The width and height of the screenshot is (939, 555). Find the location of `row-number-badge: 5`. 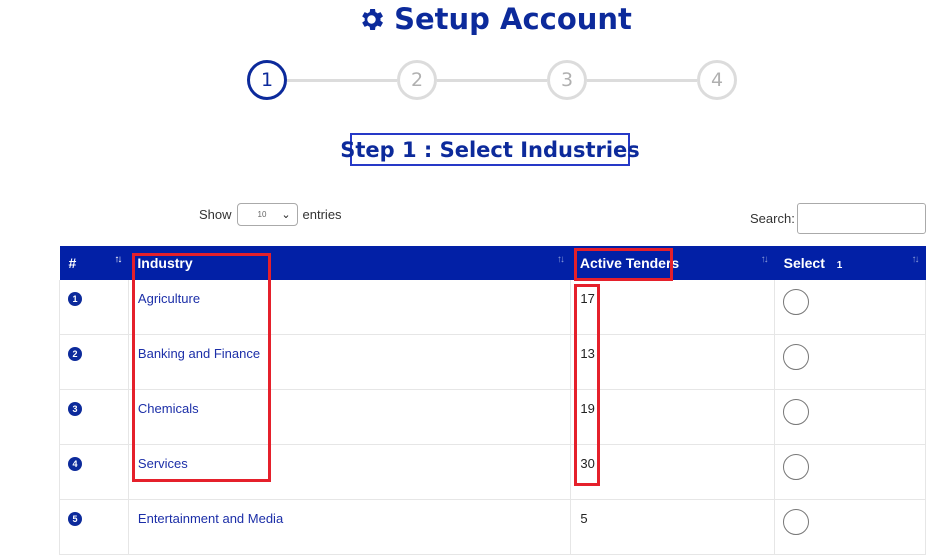

row-number-badge: 5 is located at coordinates (75, 518).